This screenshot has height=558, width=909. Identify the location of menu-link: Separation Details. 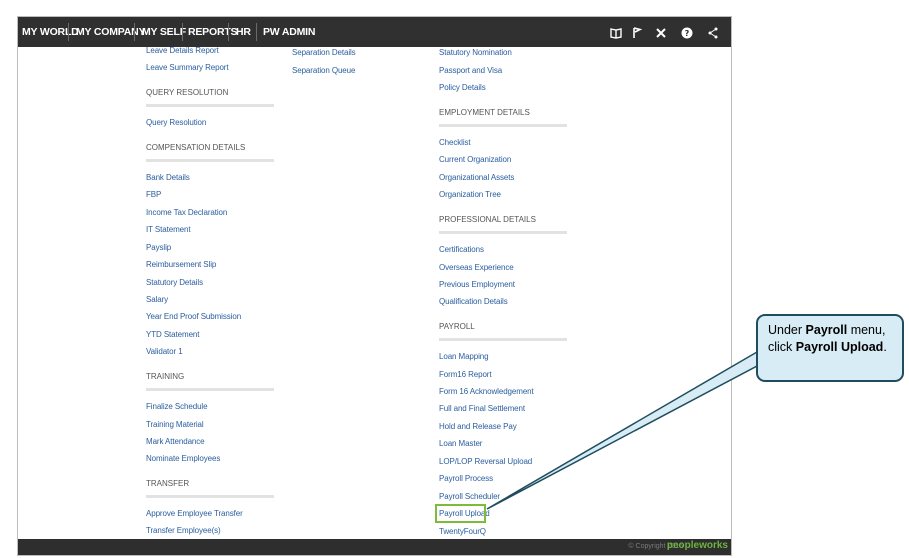
(324, 52).